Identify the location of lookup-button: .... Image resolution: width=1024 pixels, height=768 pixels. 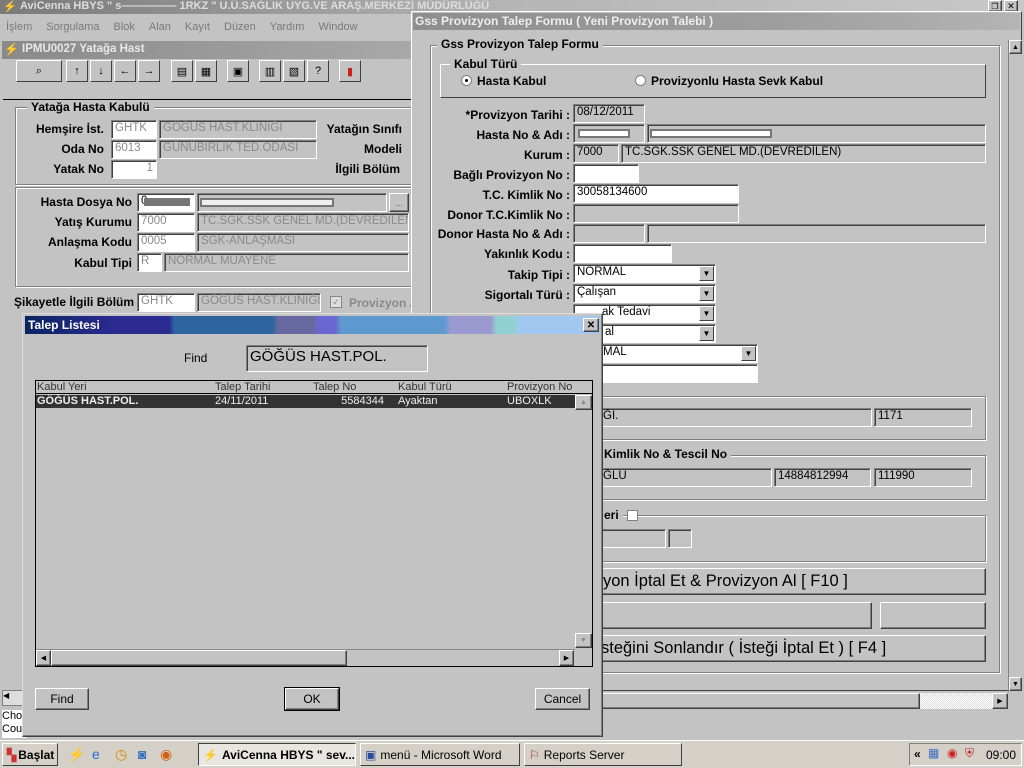
(399, 202).